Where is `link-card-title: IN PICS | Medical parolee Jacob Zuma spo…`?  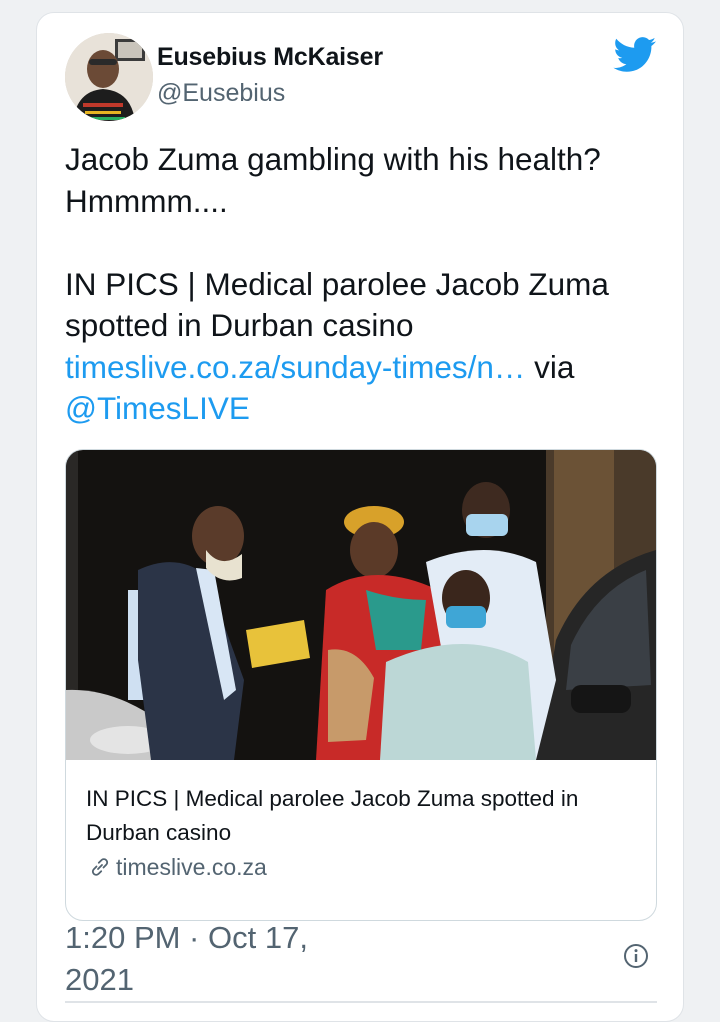
link-card-title: IN PICS | Medical parolee Jacob Zuma spo… is located at coordinates (332, 815).